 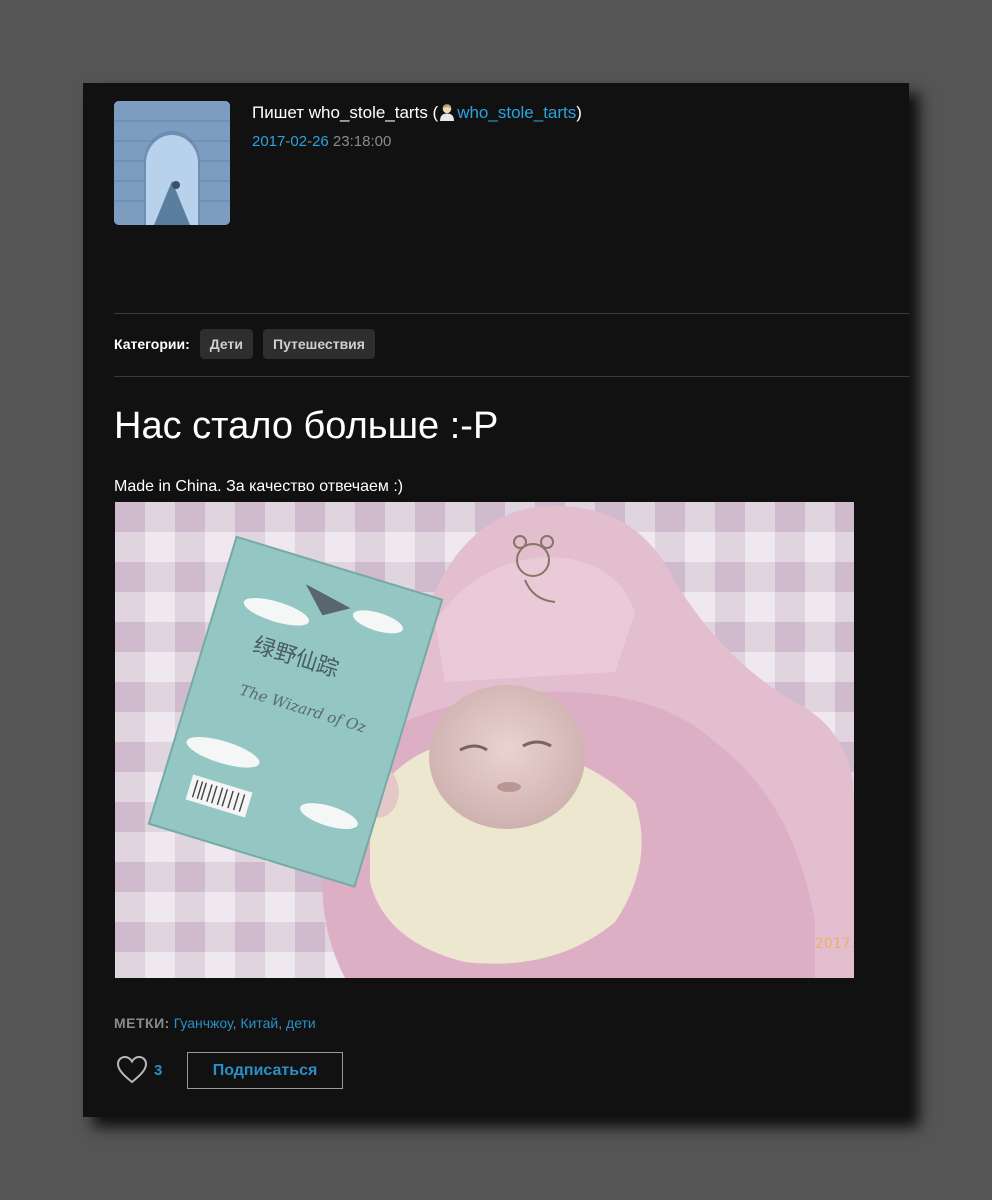 What do you see at coordinates (158, 1070) in the screenshot?
I see `like-count: 3` at bounding box center [158, 1070].